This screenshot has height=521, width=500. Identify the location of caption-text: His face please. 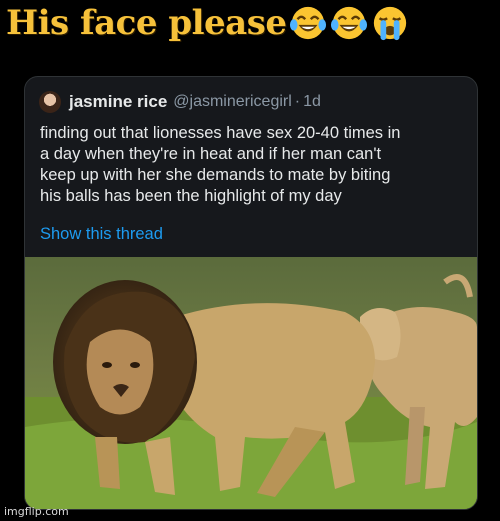
(146, 23).